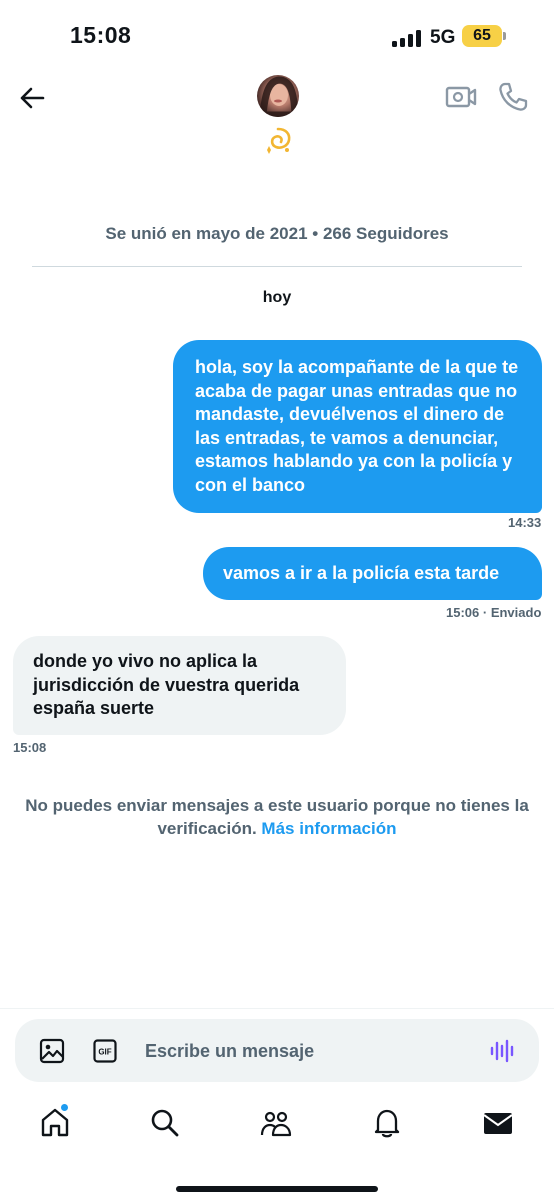 This screenshot has width=554, height=1200. I want to click on more-info-link: Más información, so click(328, 828).